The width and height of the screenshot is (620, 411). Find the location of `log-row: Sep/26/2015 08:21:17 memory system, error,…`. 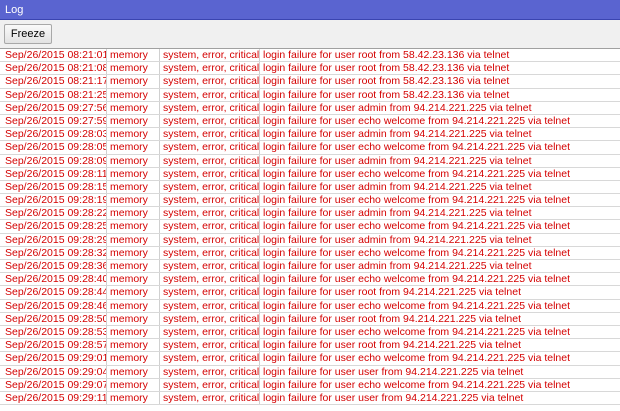

log-row: Sep/26/2015 08:21:17 memory system, error,… is located at coordinates (310, 82).